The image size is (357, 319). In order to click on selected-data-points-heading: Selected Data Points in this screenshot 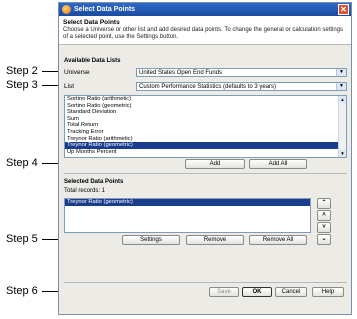, I will do `click(94, 182)`.